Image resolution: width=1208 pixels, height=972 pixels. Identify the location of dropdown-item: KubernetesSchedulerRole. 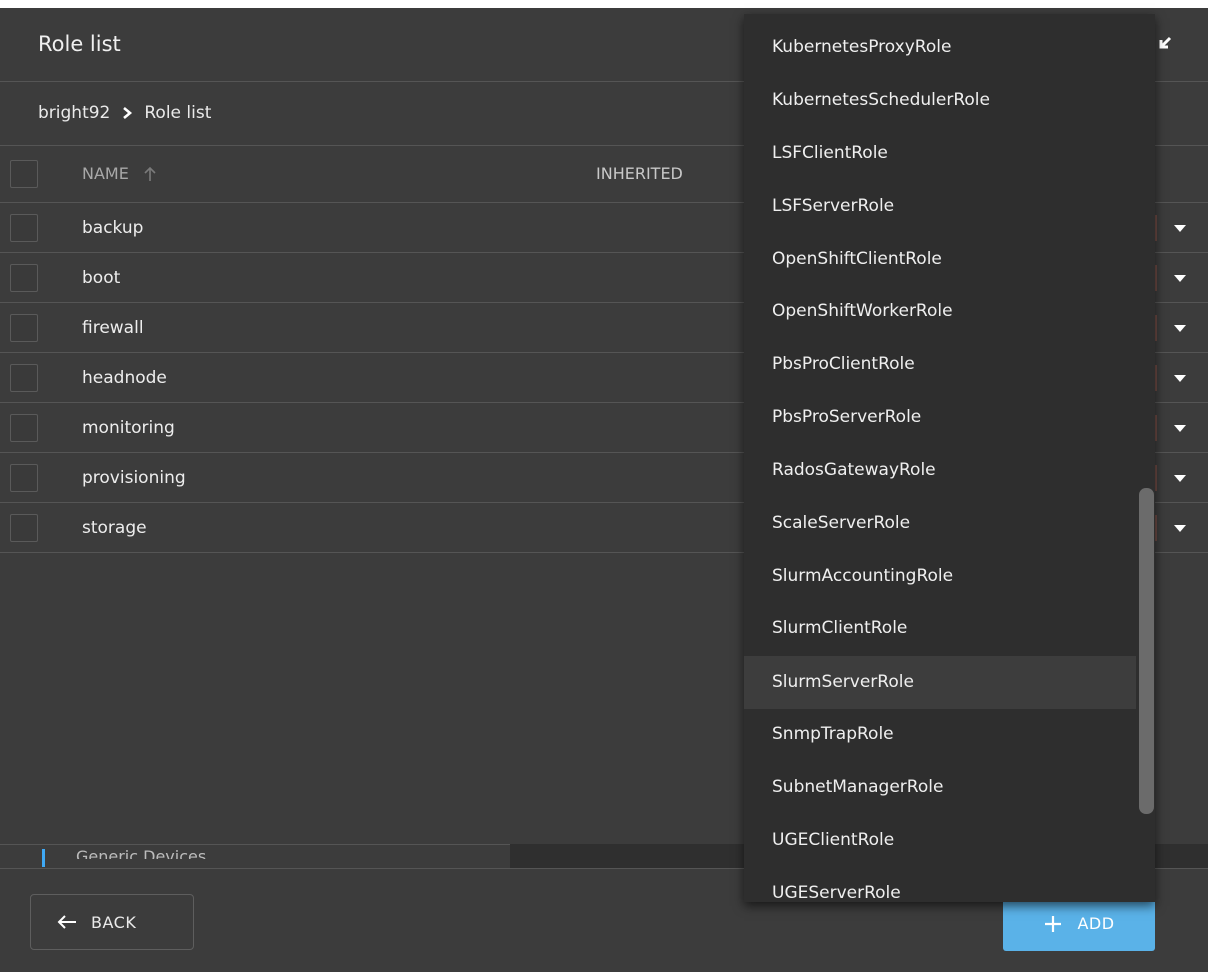
(940, 100).